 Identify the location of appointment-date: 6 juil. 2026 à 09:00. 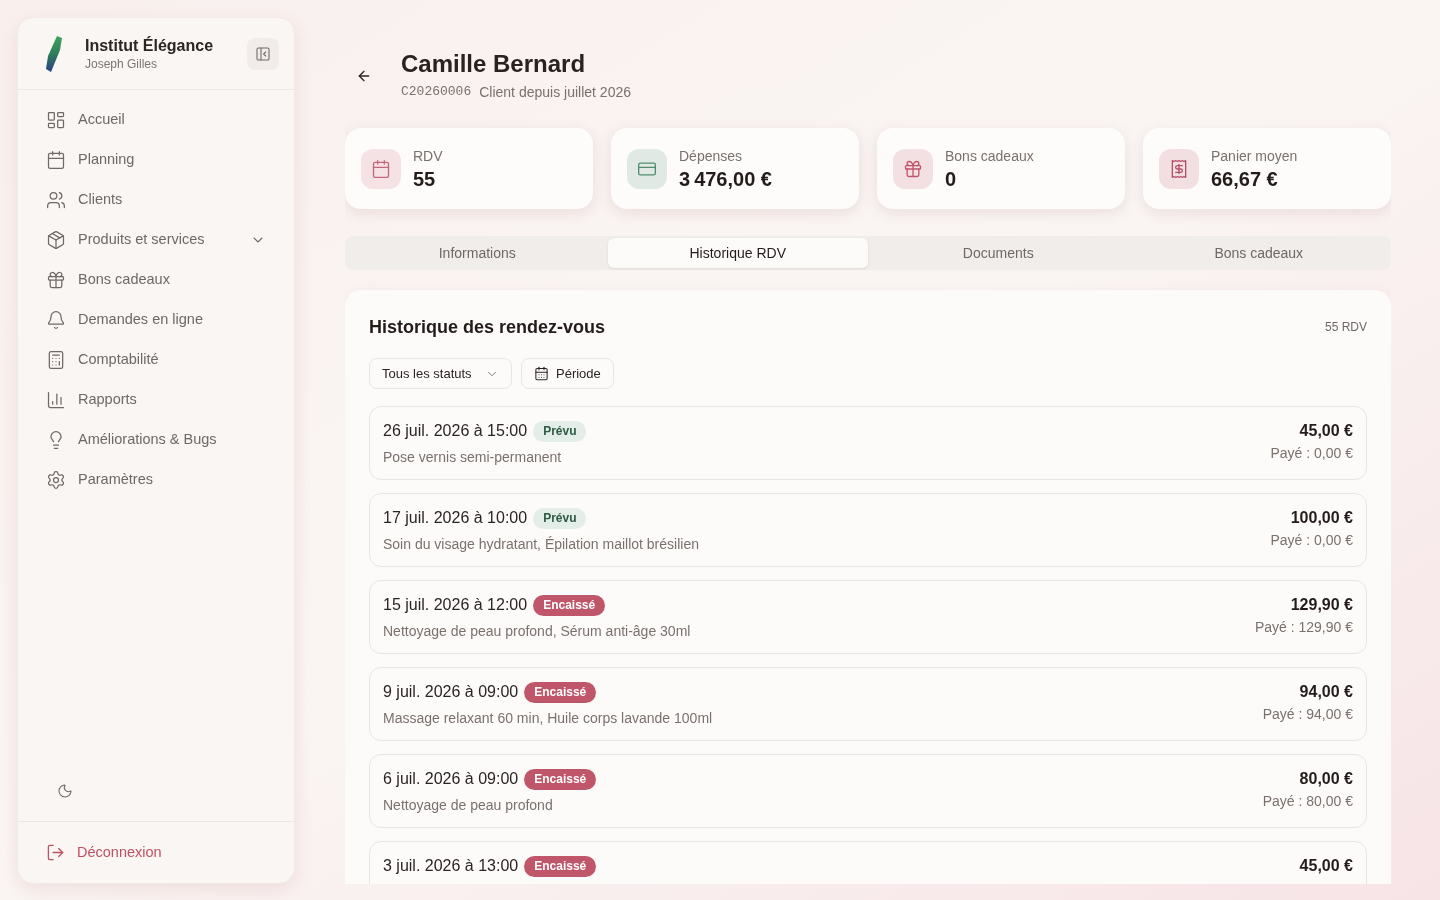
(451, 779).